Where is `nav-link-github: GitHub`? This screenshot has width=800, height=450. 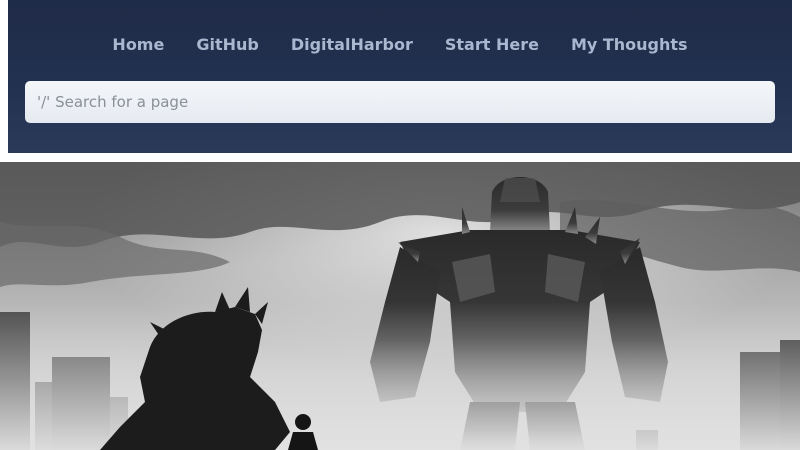
nav-link-github: GitHub is located at coordinates (227, 45).